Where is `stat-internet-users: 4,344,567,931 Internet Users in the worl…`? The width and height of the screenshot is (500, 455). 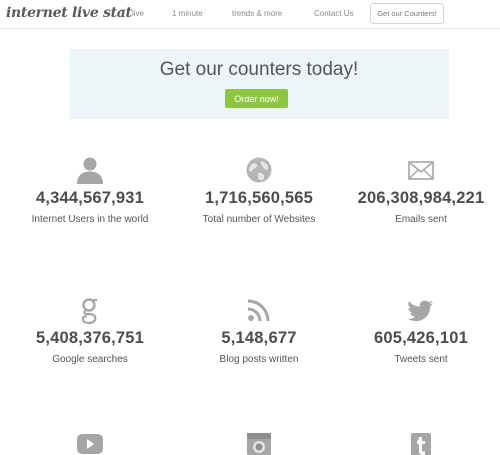 stat-internet-users: 4,344,567,931 Internet Users in the worl… is located at coordinates (90, 190).